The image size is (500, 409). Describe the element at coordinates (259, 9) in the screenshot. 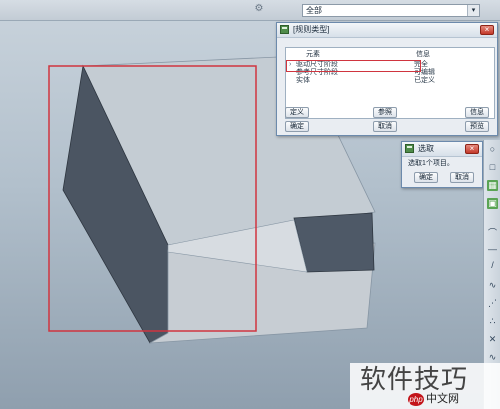

I see `gear-icon: ⚙` at that location.